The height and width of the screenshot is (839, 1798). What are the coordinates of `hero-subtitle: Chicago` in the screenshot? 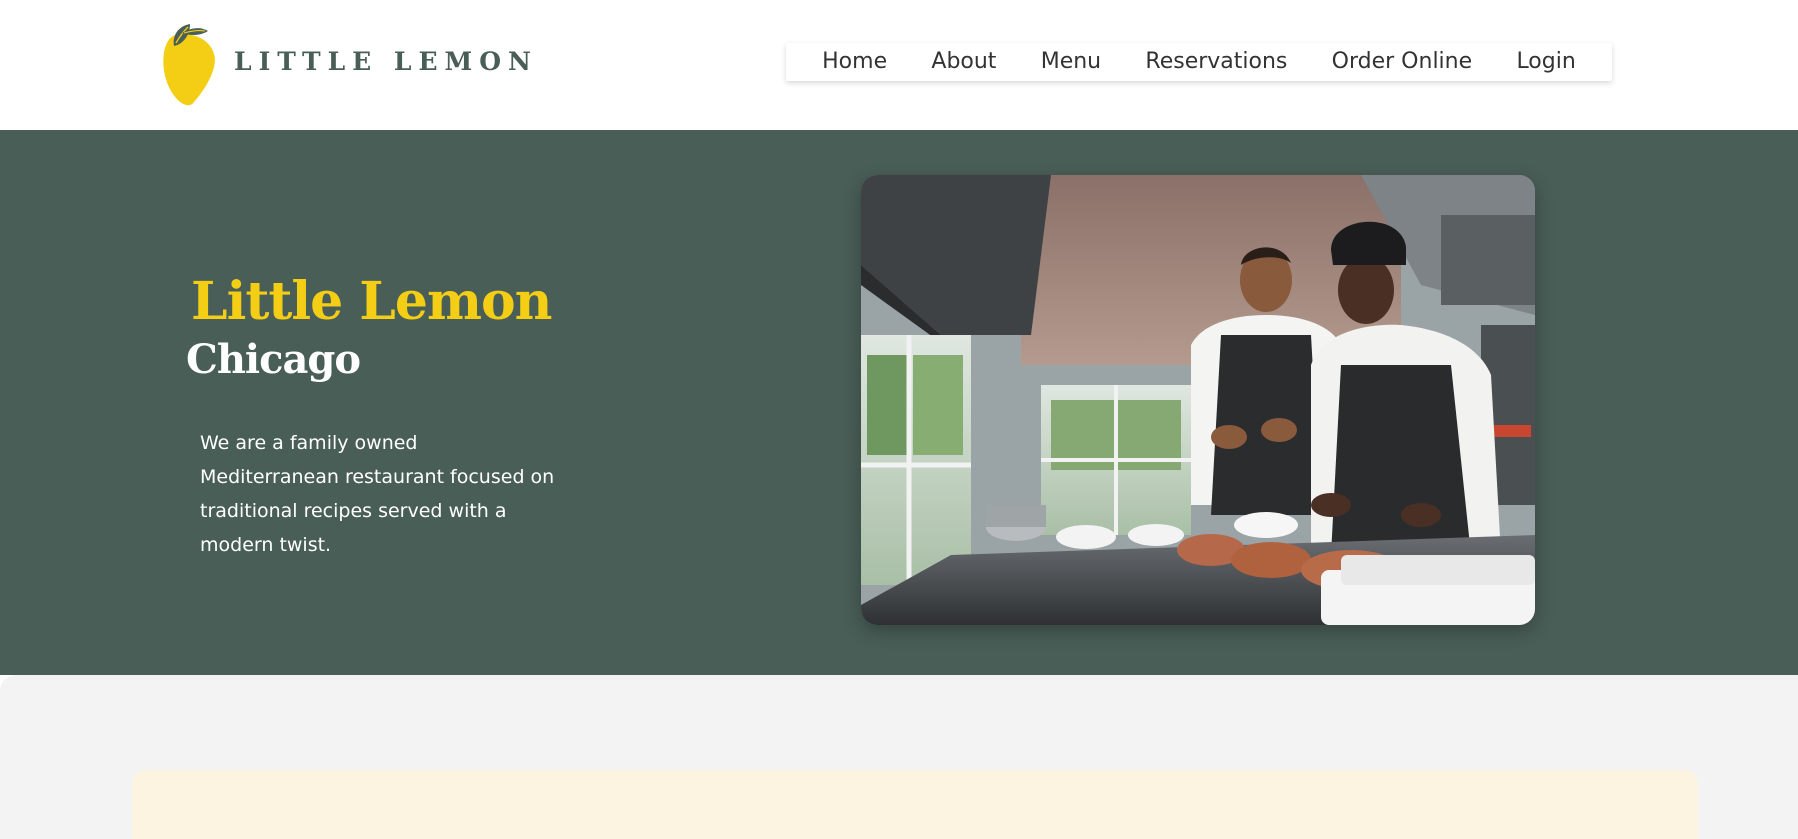 It's located at (273, 359).